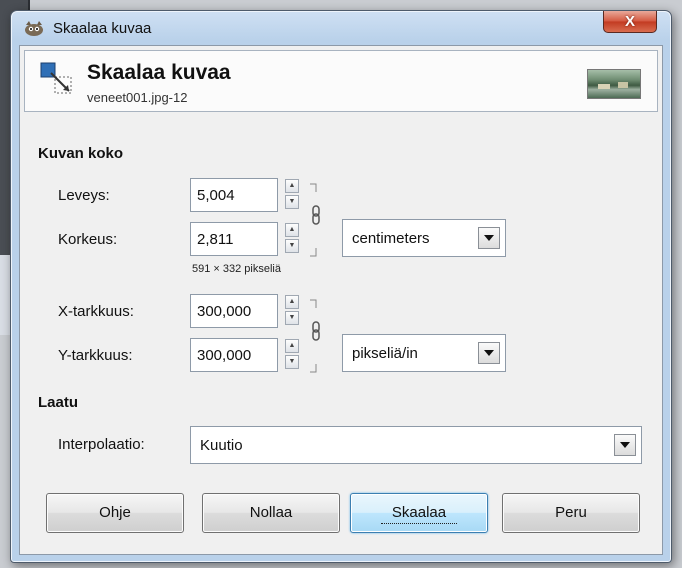 The width and height of the screenshot is (682, 568). Describe the element at coordinates (96, 311) in the screenshot. I see `x-resolution-label: X-tarkkuus:` at that location.